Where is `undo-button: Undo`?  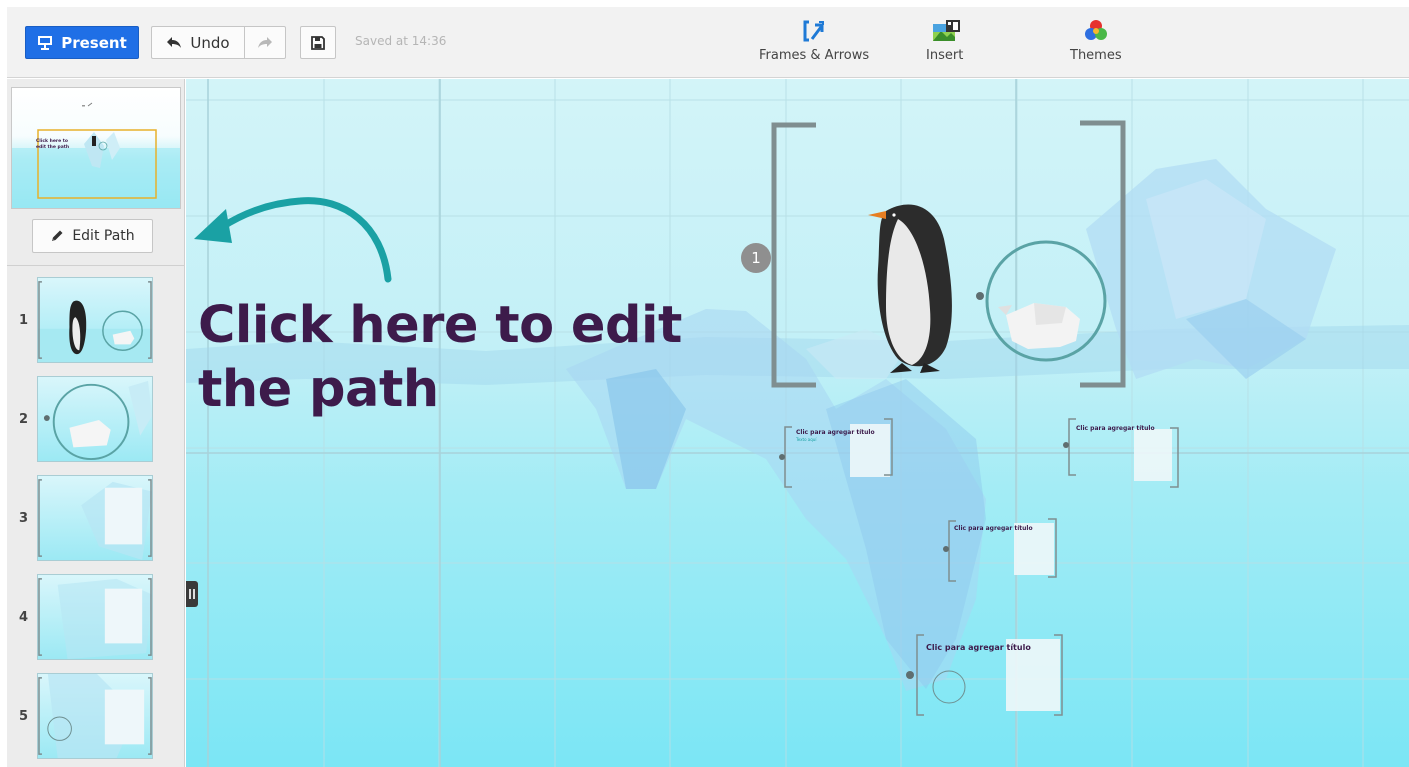
undo-button: Undo is located at coordinates (197, 42).